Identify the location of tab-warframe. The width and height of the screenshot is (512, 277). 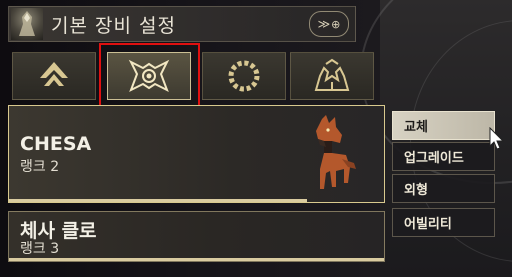
(54, 76).